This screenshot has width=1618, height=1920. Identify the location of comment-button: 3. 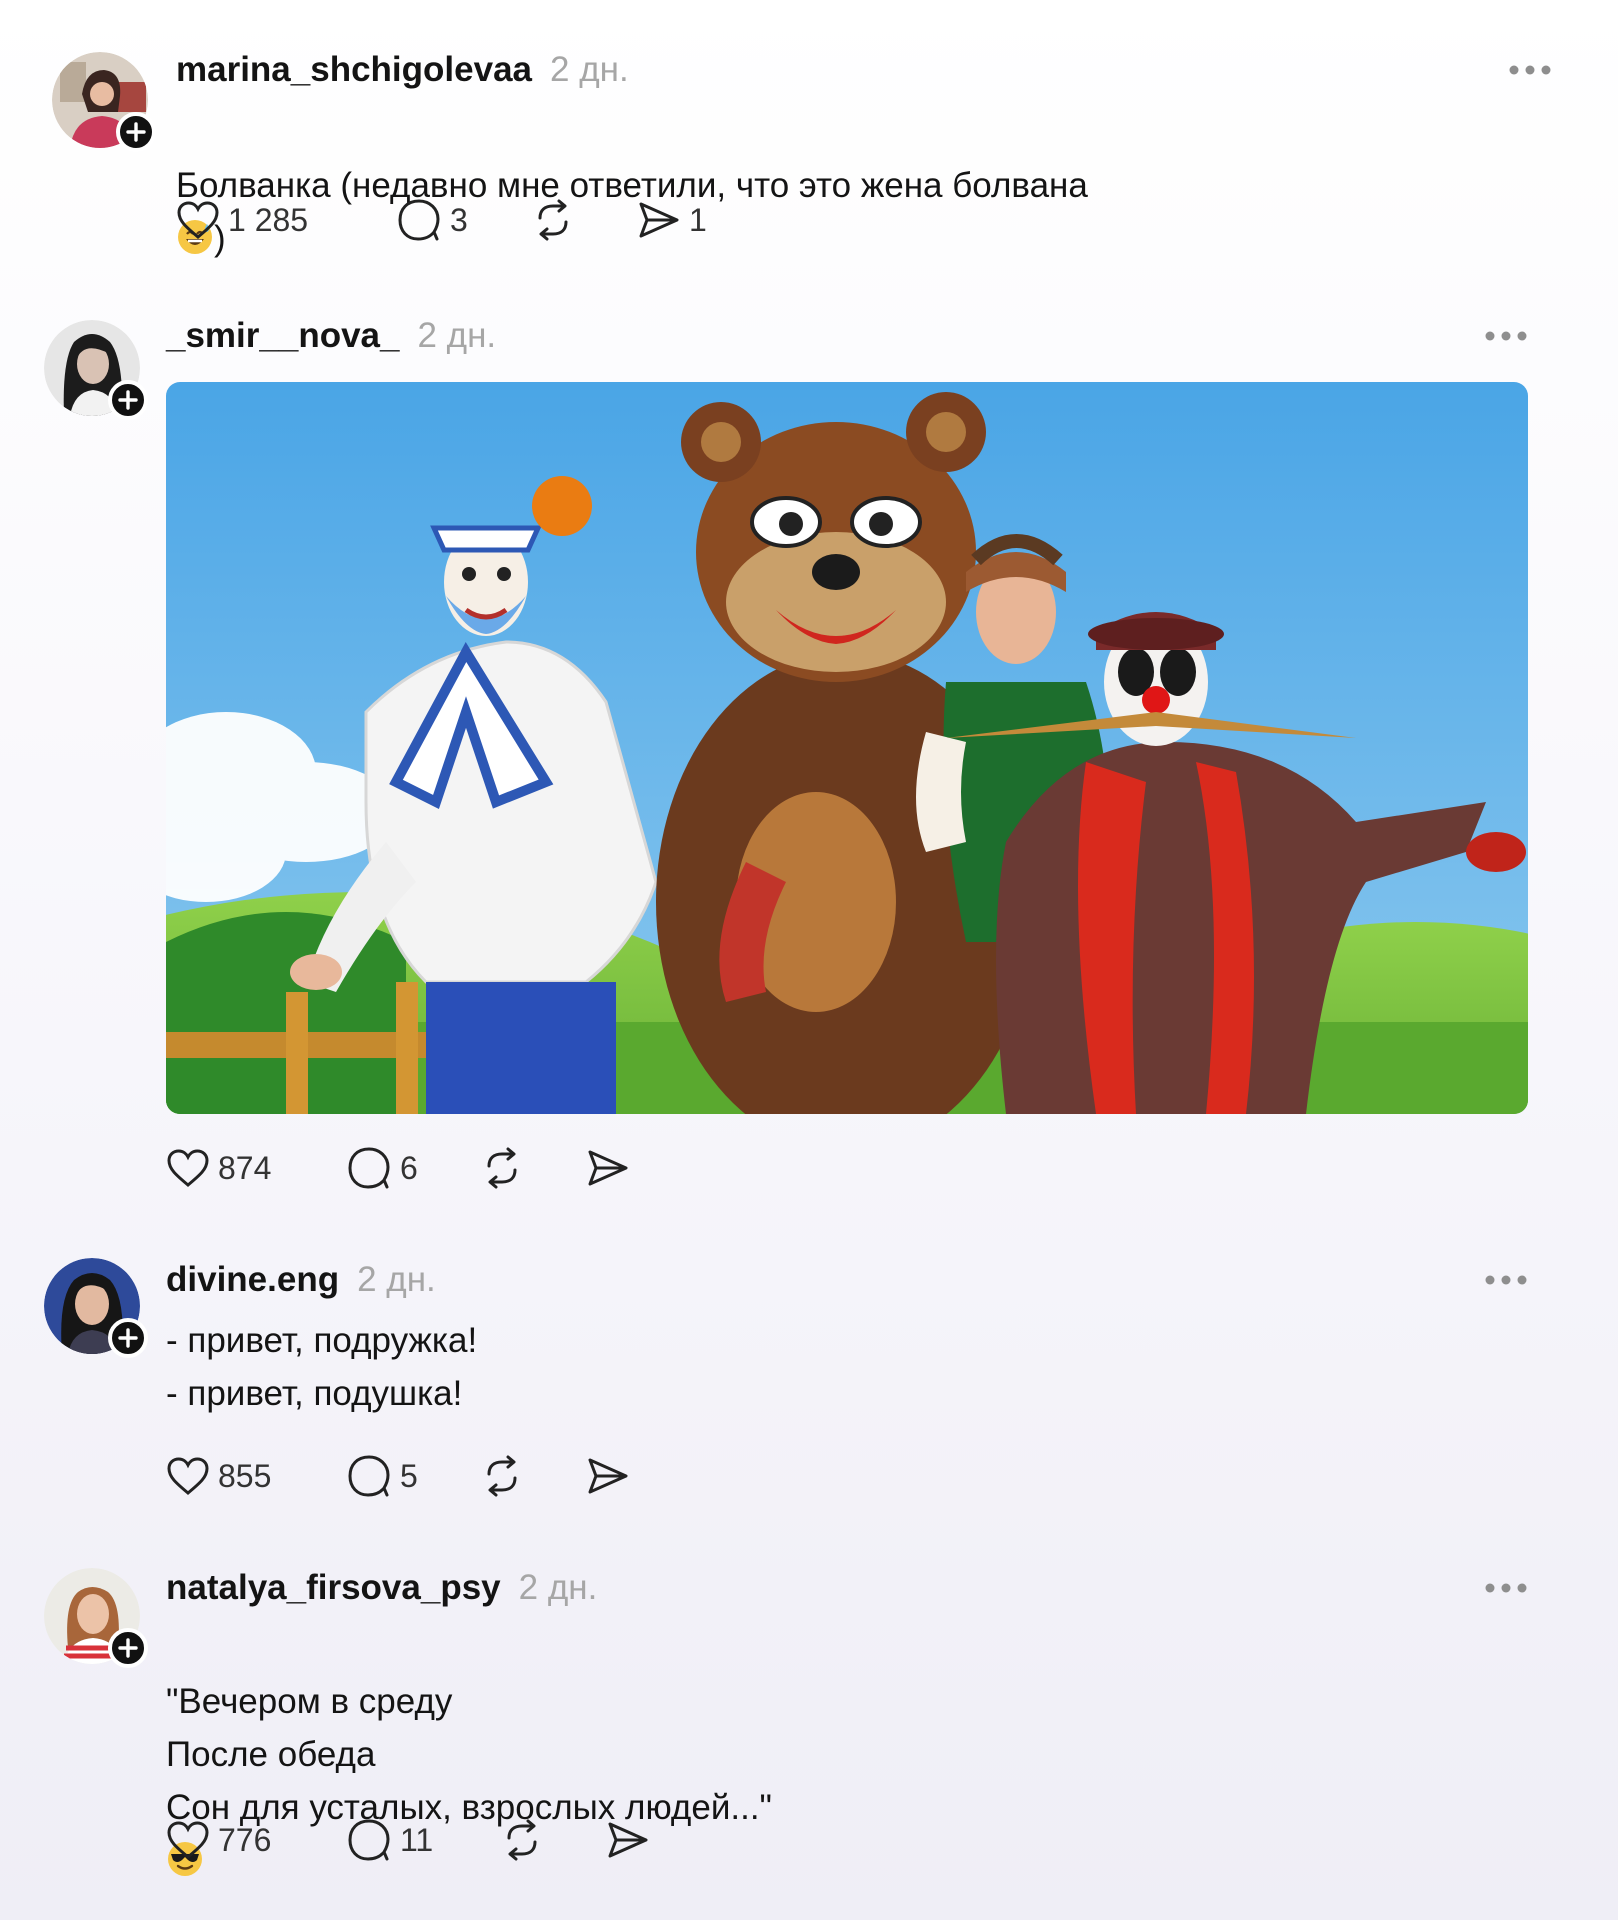
(463, 220).